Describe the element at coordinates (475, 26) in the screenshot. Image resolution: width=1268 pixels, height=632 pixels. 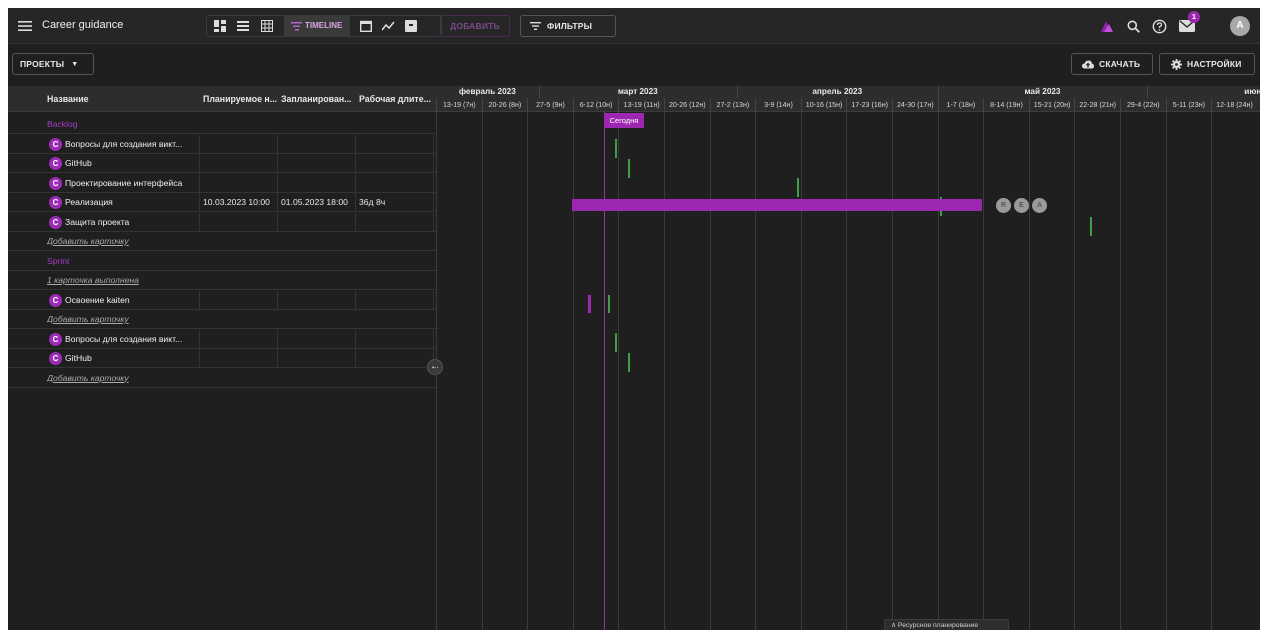
I see `add-button: ДОБАВИТЬ` at that location.